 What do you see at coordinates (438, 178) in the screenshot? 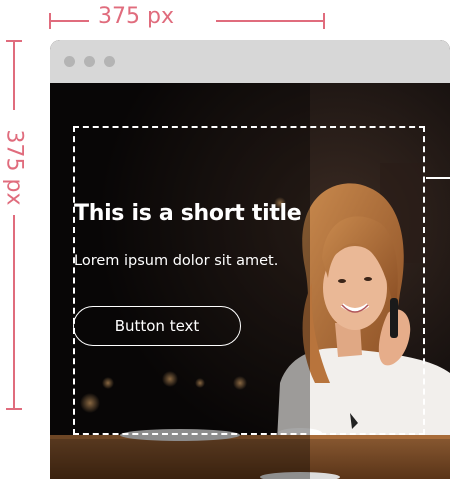
I see `margin-marker` at bounding box center [438, 178].